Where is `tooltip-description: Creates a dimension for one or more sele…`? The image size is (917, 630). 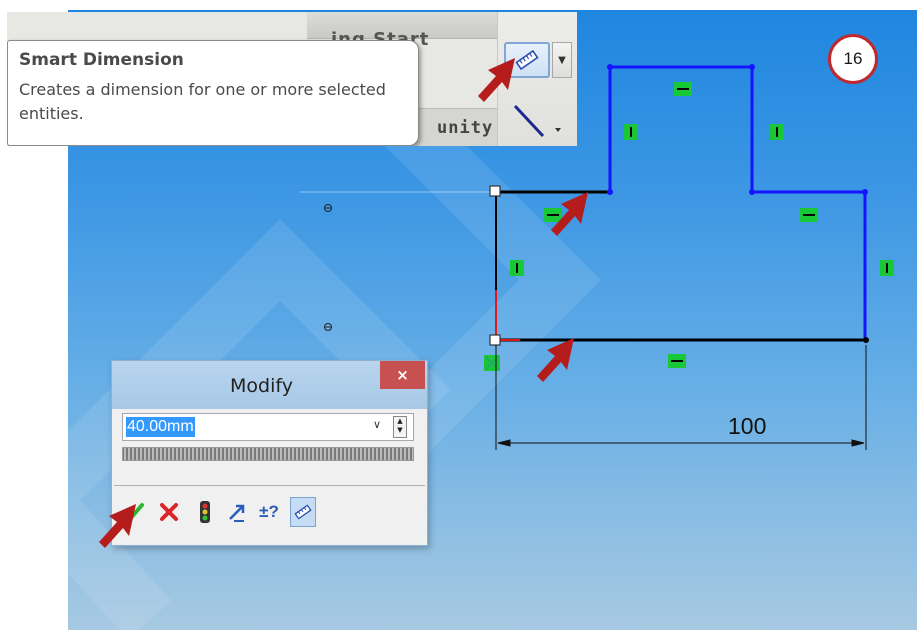 tooltip-description: Creates a dimension for one or more sele… is located at coordinates (202, 101).